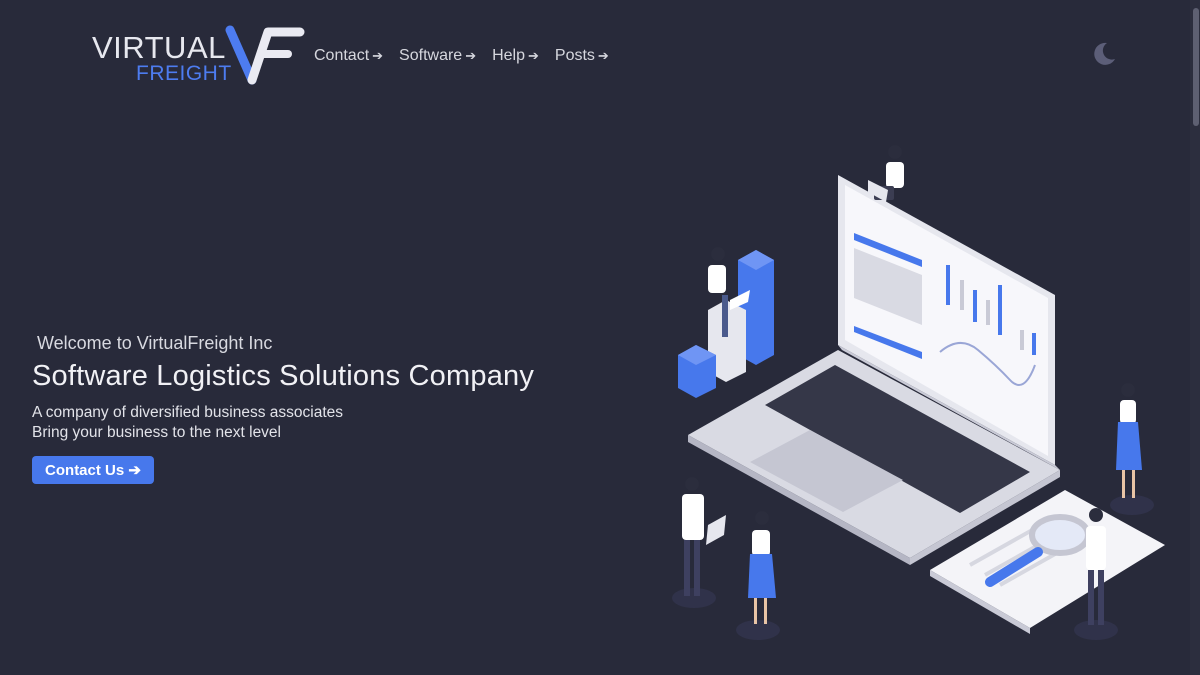  I want to click on nav-help: Help ➔, so click(515, 56).